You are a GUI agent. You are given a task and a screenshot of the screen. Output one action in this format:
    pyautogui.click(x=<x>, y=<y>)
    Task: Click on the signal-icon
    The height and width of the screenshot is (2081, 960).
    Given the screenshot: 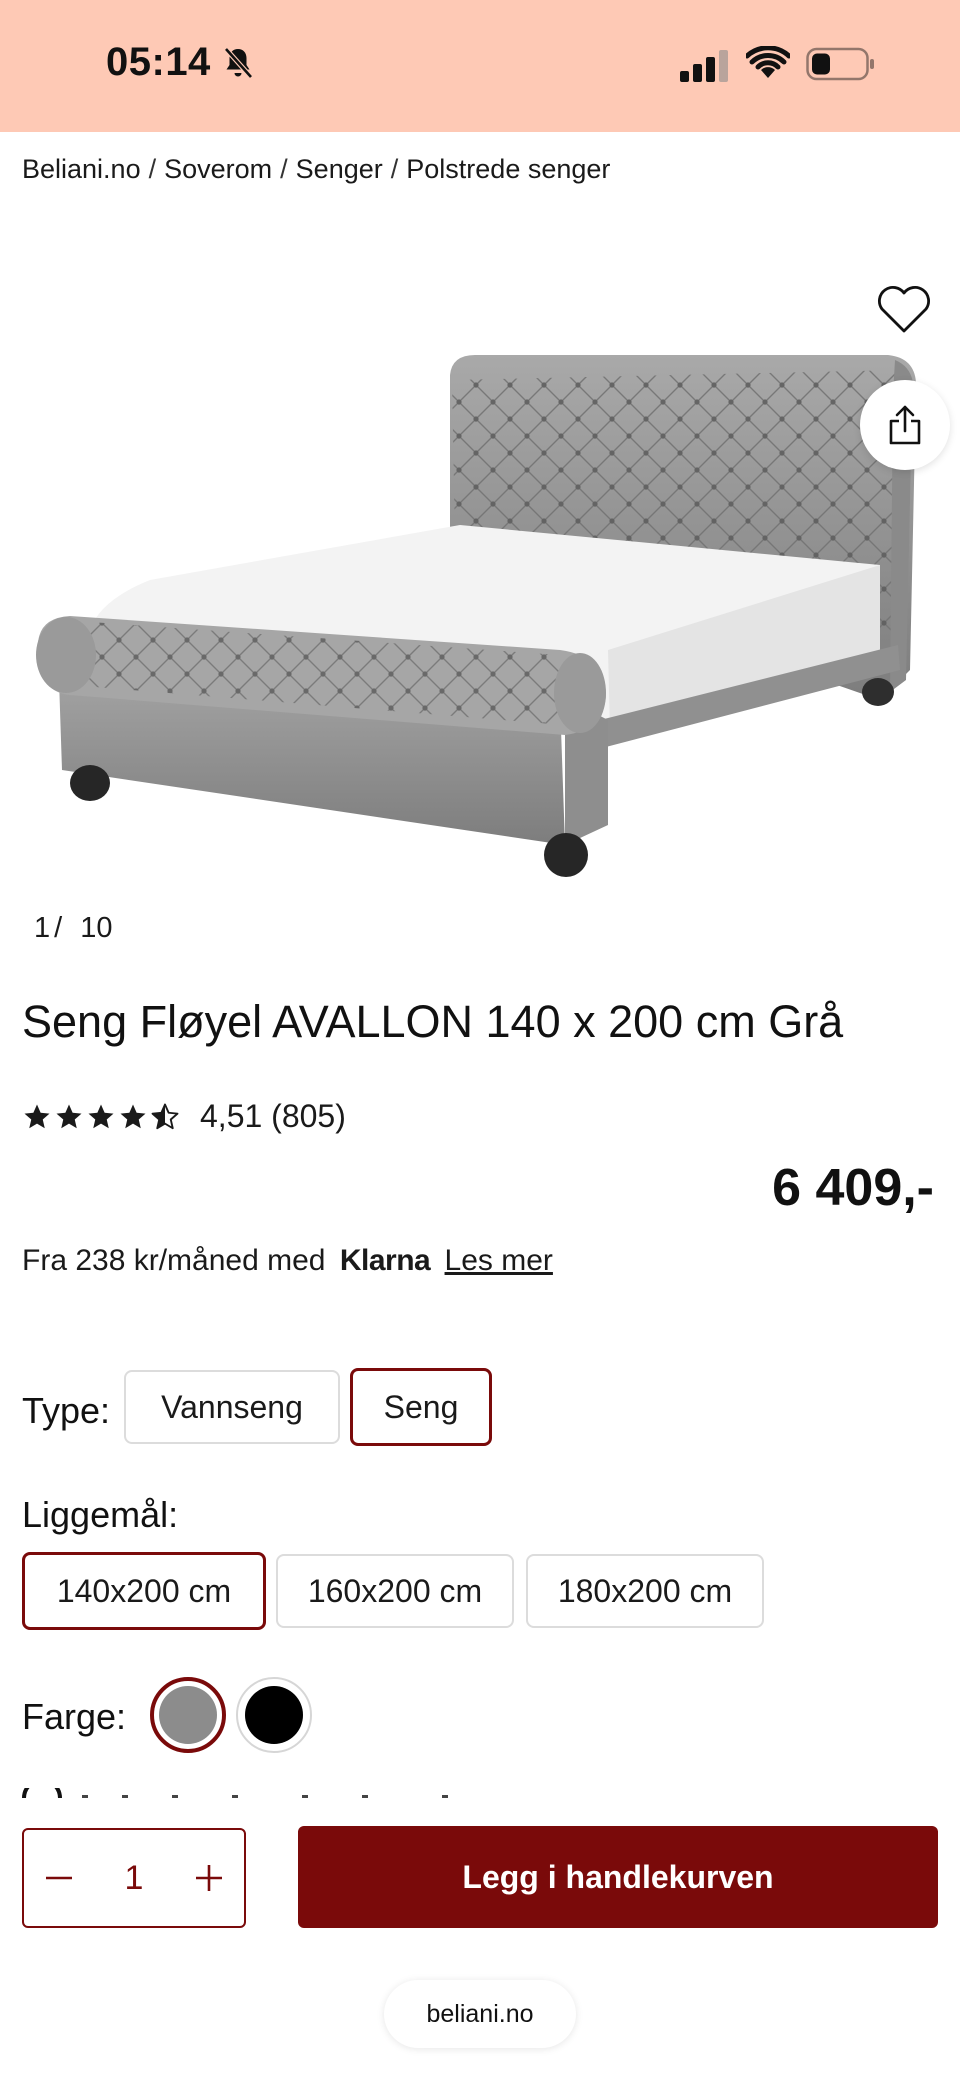 What is the action you would take?
    pyautogui.click(x=704, y=66)
    